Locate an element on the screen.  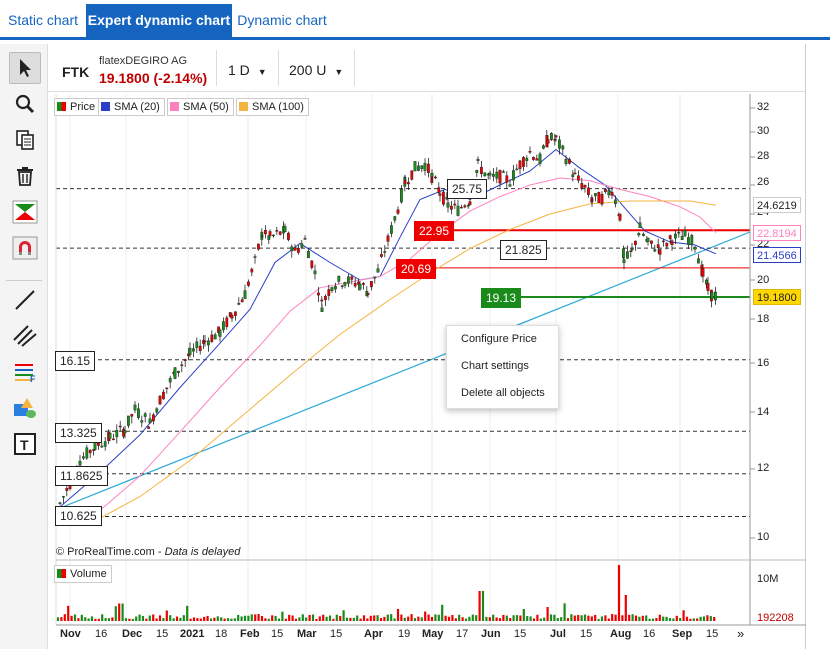
legend-price: Price is located at coordinates (77, 107).